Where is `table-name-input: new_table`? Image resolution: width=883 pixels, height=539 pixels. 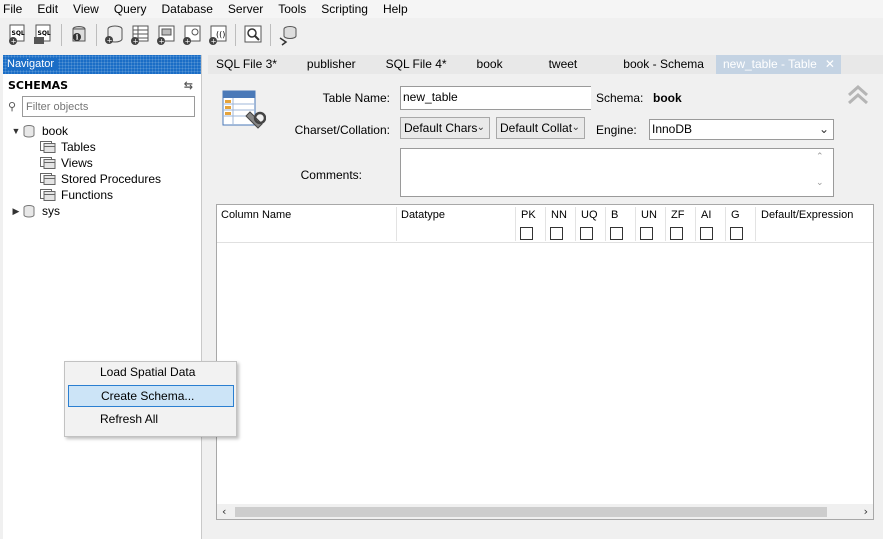 table-name-input: new_table is located at coordinates (495, 98).